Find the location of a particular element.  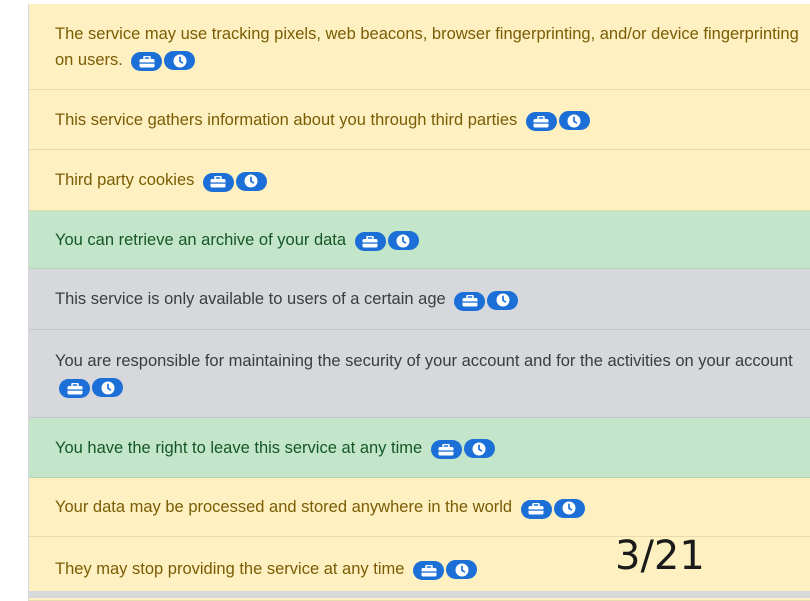

page-counter: 3/21 is located at coordinates (660, 556).